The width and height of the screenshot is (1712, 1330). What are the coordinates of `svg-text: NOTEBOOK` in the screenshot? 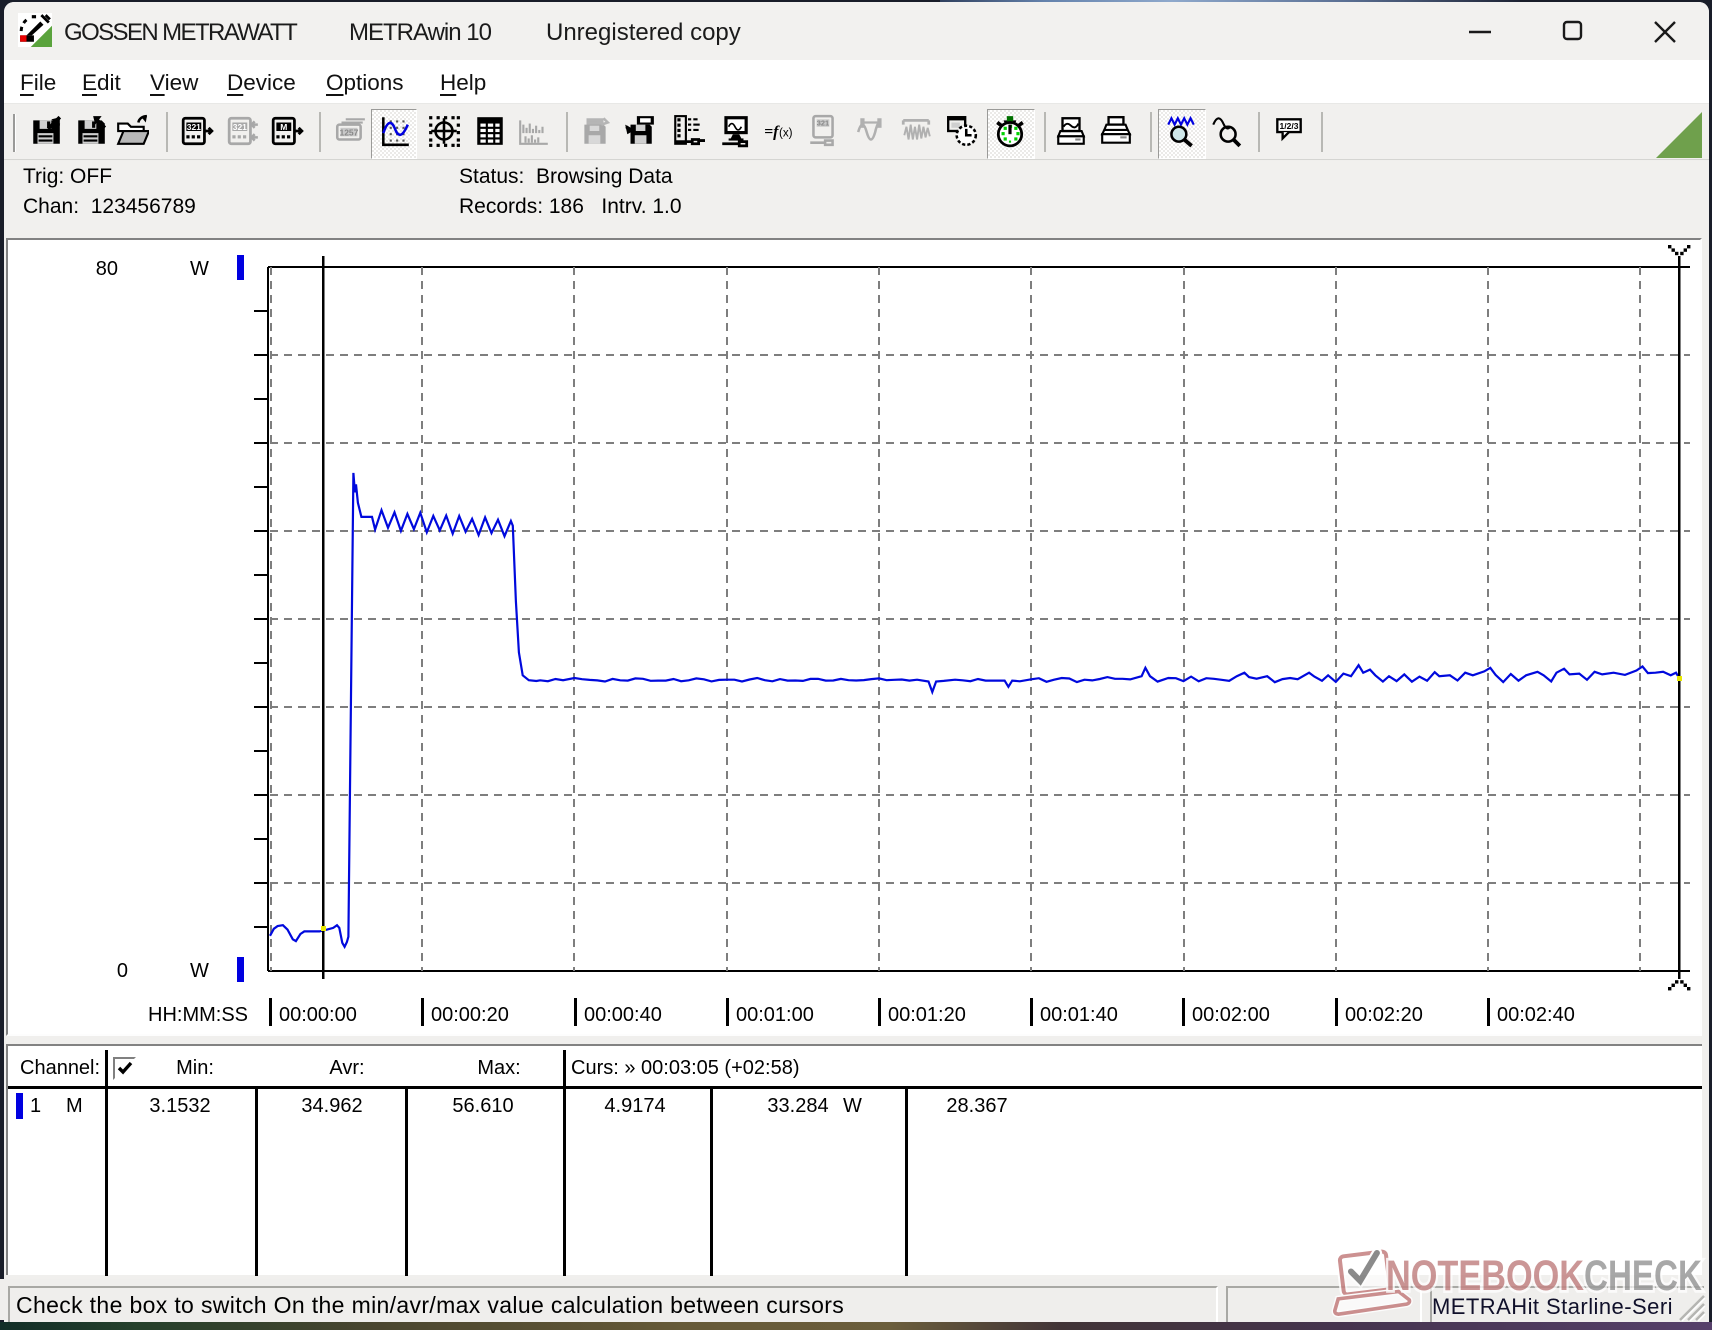 It's located at (1485, 1276).